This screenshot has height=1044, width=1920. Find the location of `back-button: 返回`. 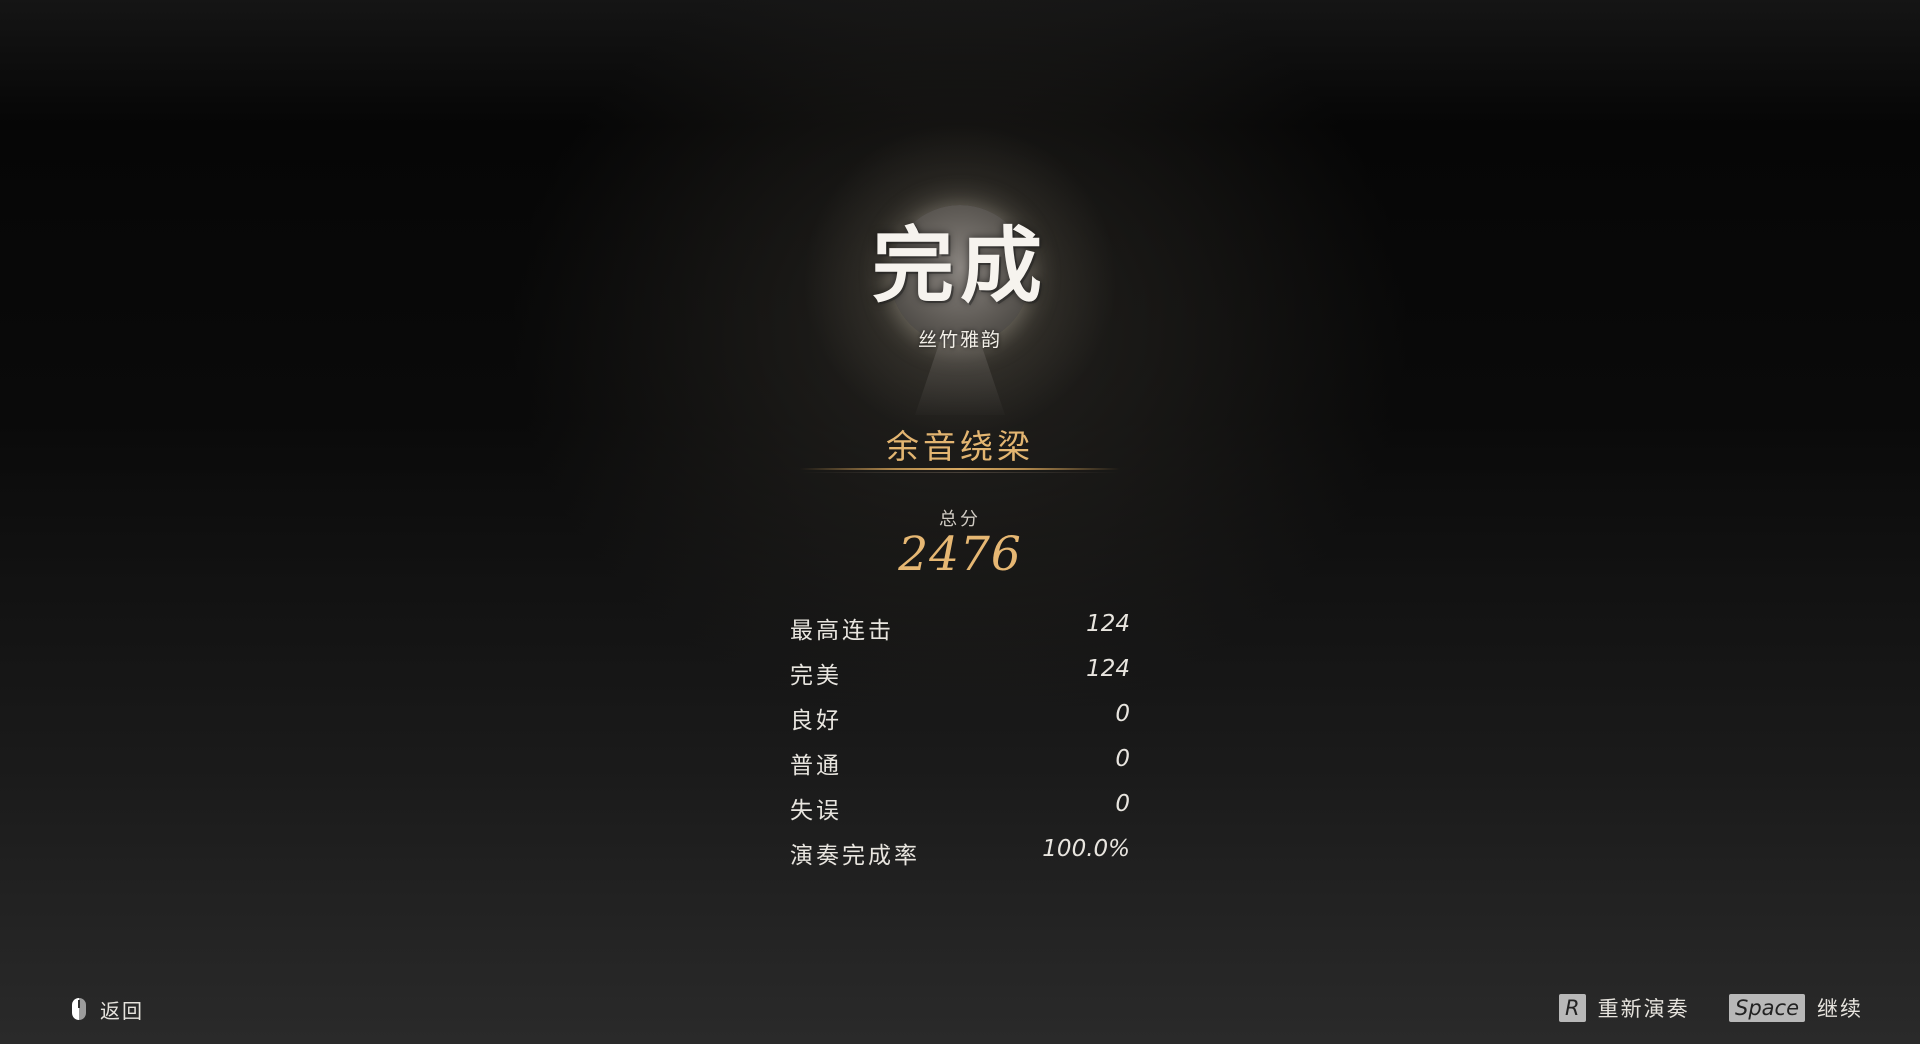

back-button: 返回 is located at coordinates (108, 1009).